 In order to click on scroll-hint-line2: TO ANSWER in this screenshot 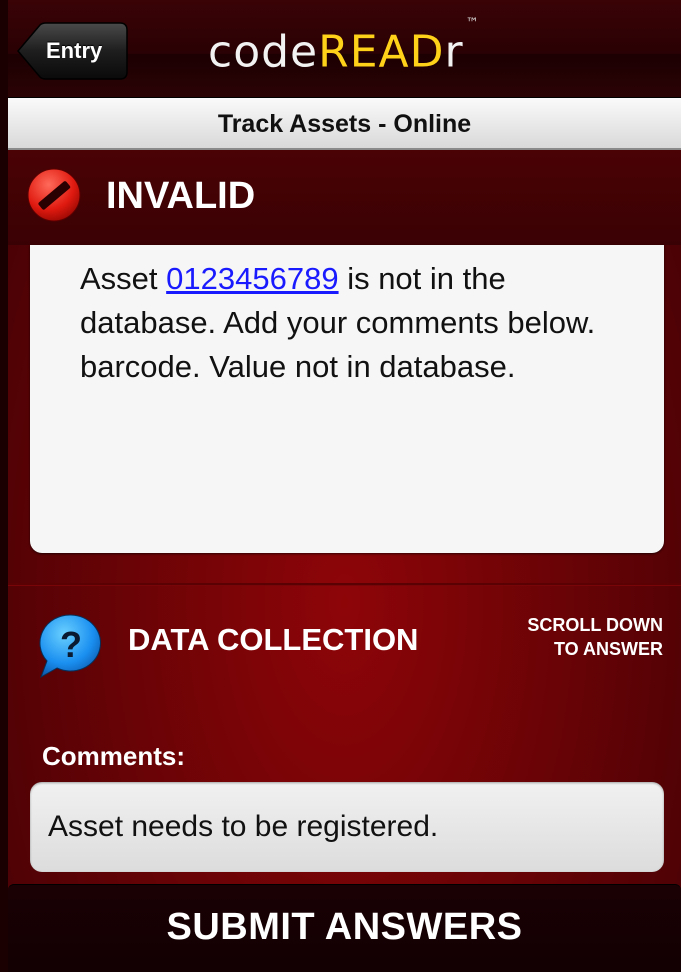, I will do `click(608, 649)`.